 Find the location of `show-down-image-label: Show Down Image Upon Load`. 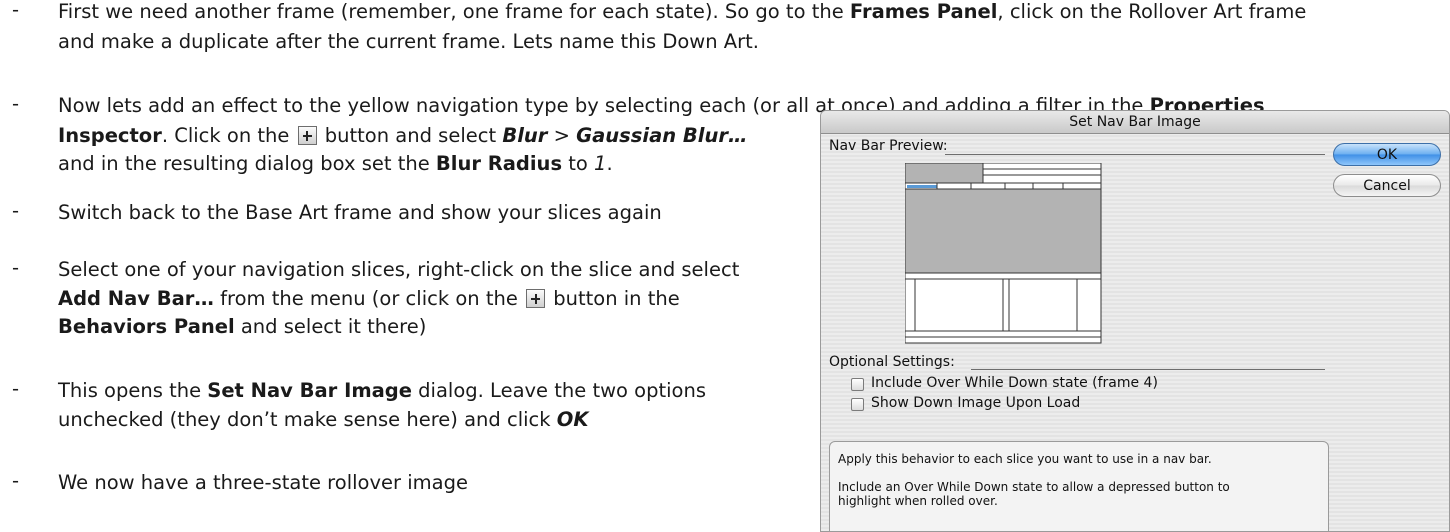

show-down-image-label: Show Down Image Upon Load is located at coordinates (976, 403).